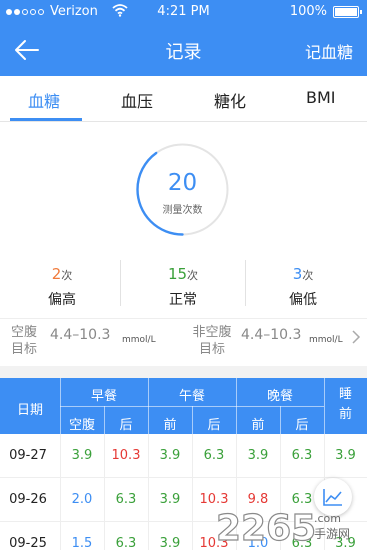 This screenshot has width=367, height=550. What do you see at coordinates (182, 210) in the screenshot?
I see `measurement-count-label: 测量次数` at bounding box center [182, 210].